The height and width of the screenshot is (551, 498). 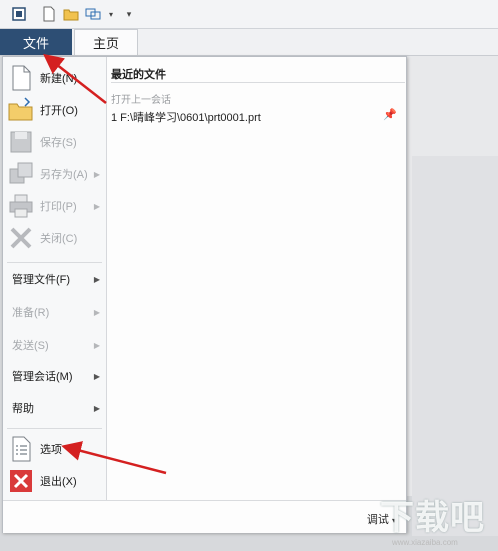 What do you see at coordinates (432, 518) in the screenshot?
I see `watermark-logo: 下载吧` at bounding box center [432, 518].